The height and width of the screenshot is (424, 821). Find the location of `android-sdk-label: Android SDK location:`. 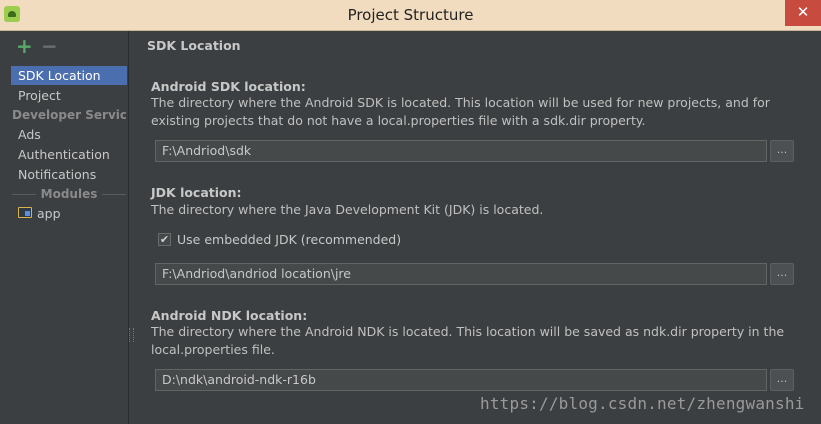

android-sdk-label: Android SDK location: is located at coordinates (228, 86).